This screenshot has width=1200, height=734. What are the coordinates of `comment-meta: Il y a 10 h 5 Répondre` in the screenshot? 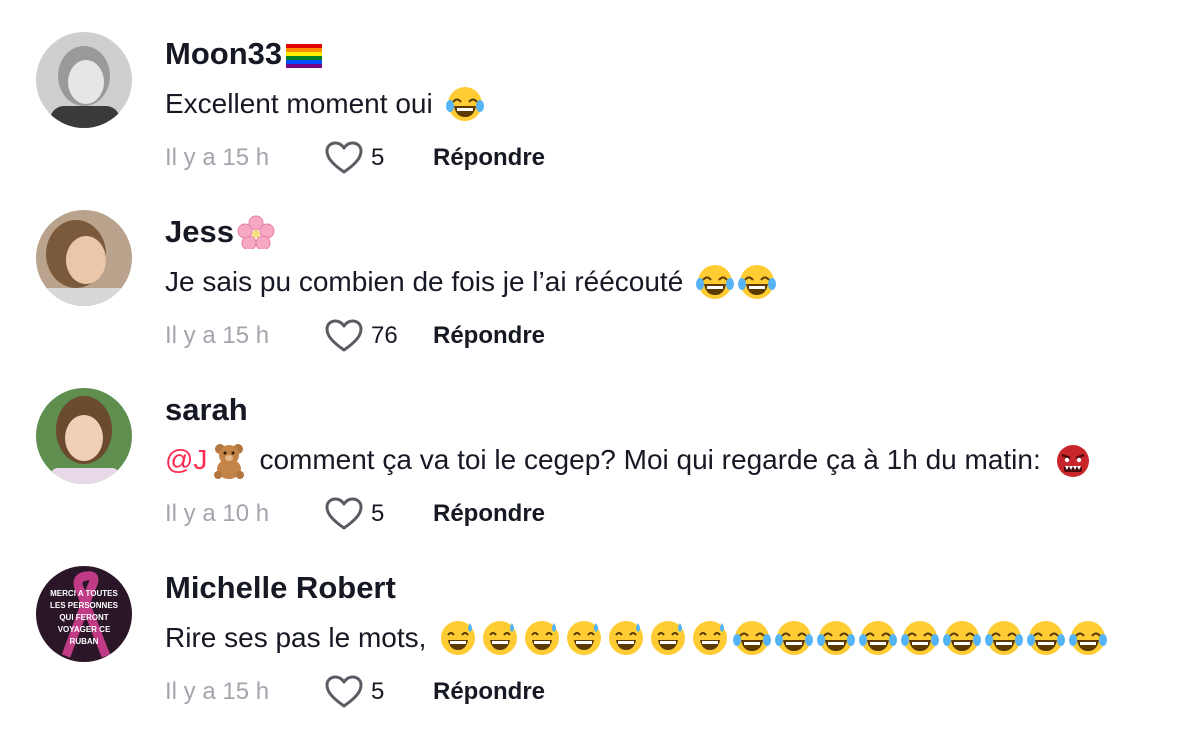 It's located at (355, 514).